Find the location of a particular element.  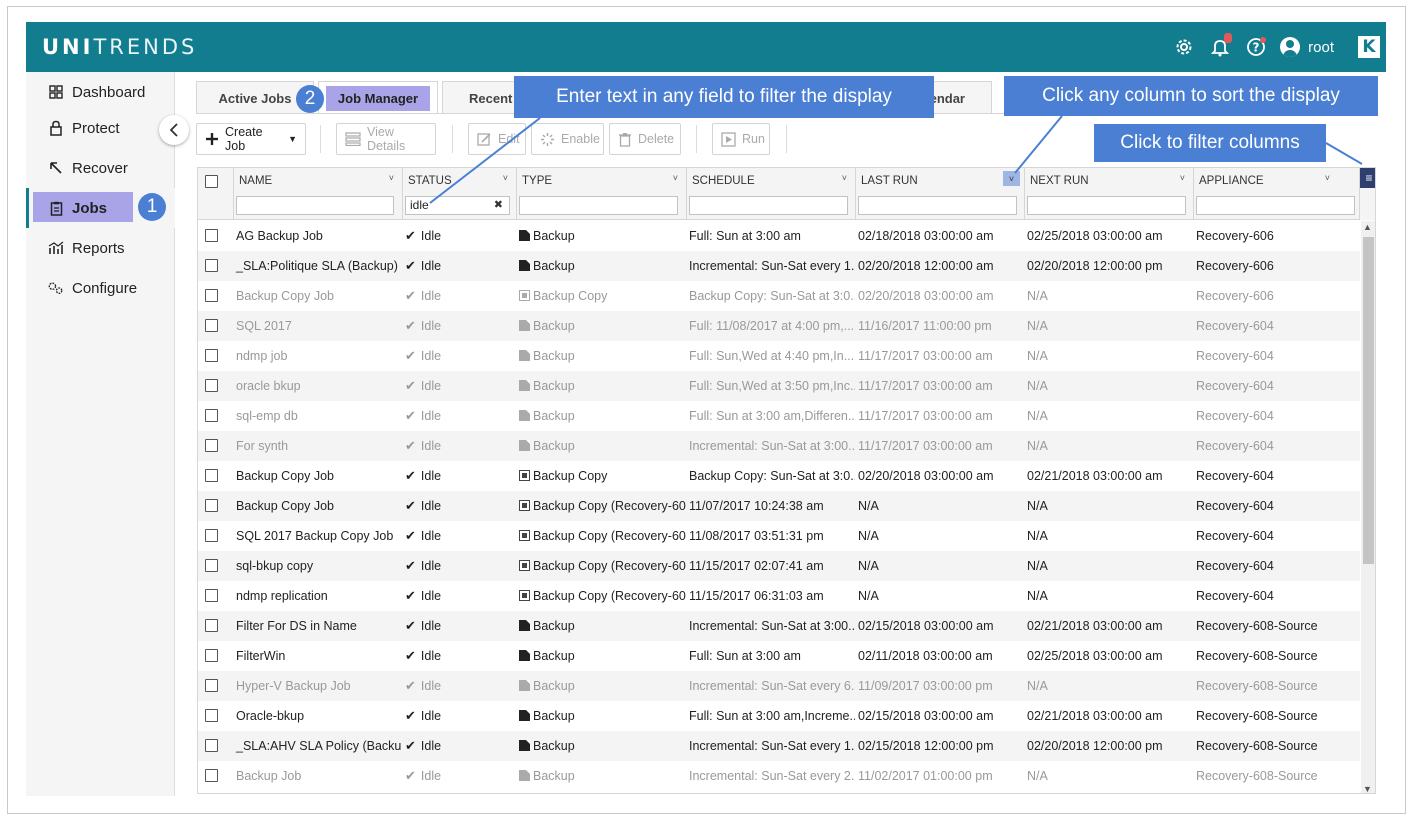

callout-columns-text: Click to filter columns is located at coordinates (1210, 142).